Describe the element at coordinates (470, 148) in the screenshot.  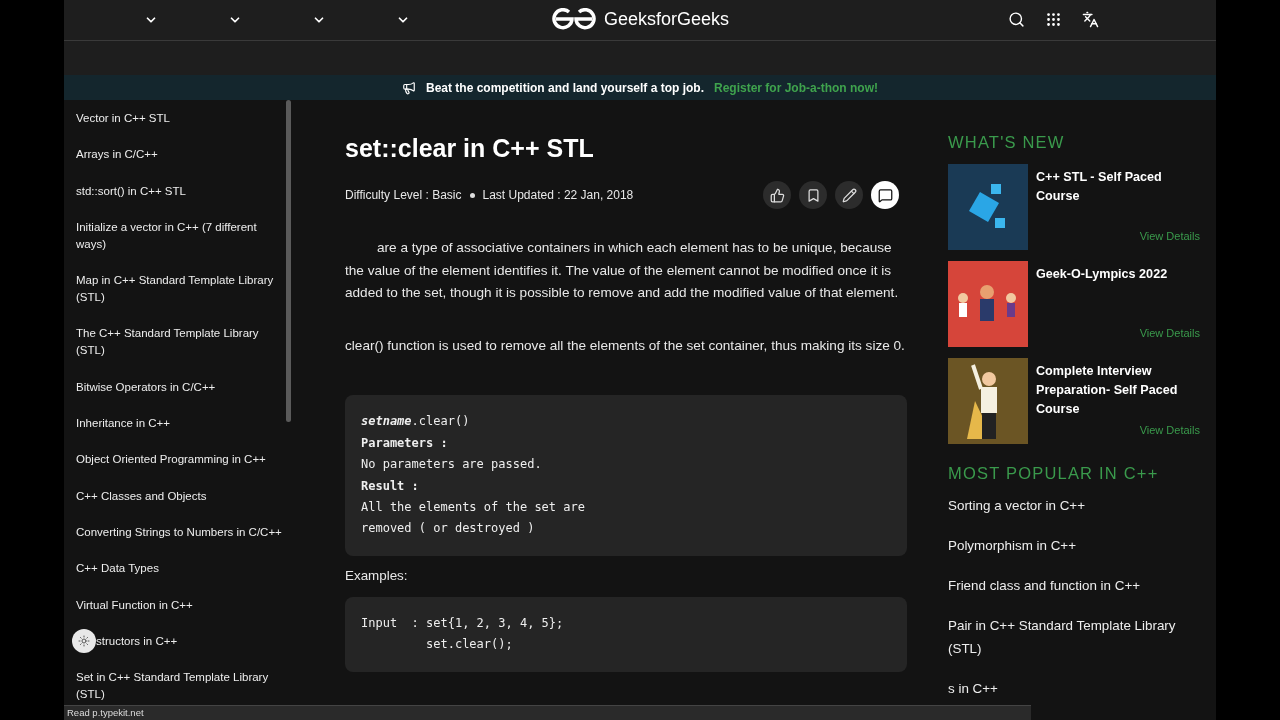
I see `article-title: set::clear in C++ STL` at that location.